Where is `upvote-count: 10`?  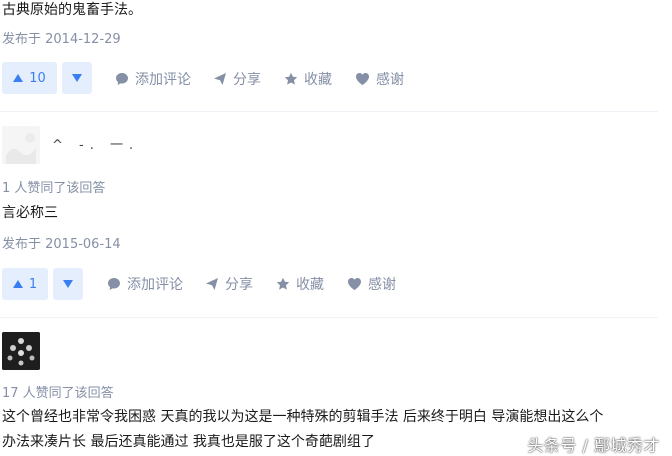
upvote-count: 10 is located at coordinates (37, 78).